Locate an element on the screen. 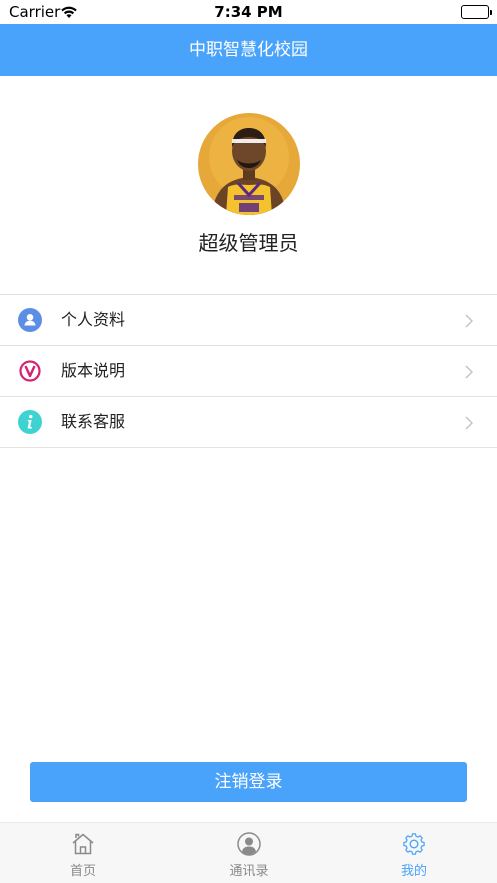 This screenshot has height=883, width=497. tab-label: 通讯录 is located at coordinates (249, 871).